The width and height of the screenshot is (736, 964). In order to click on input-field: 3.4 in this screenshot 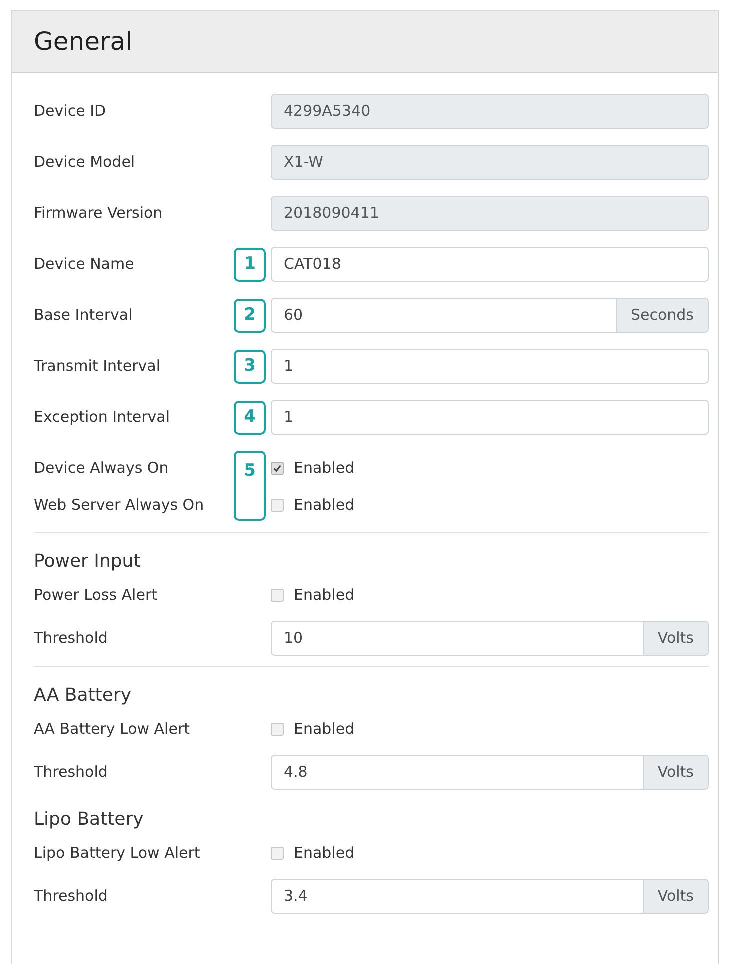, I will do `click(457, 896)`.